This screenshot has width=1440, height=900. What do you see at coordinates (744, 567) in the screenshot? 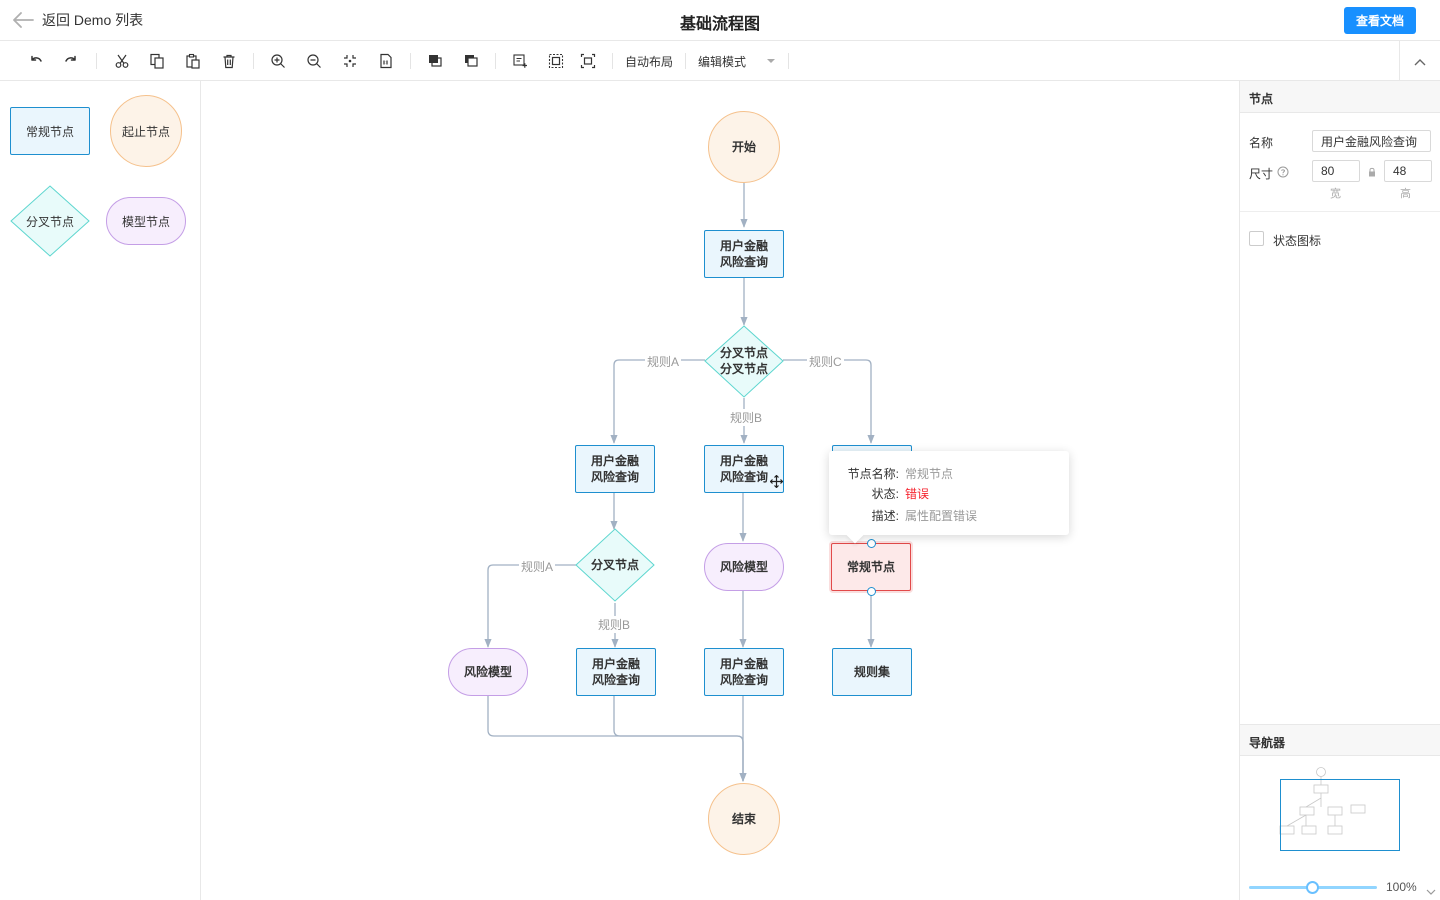
I see `model-node-middle: 风险模型` at bounding box center [744, 567].